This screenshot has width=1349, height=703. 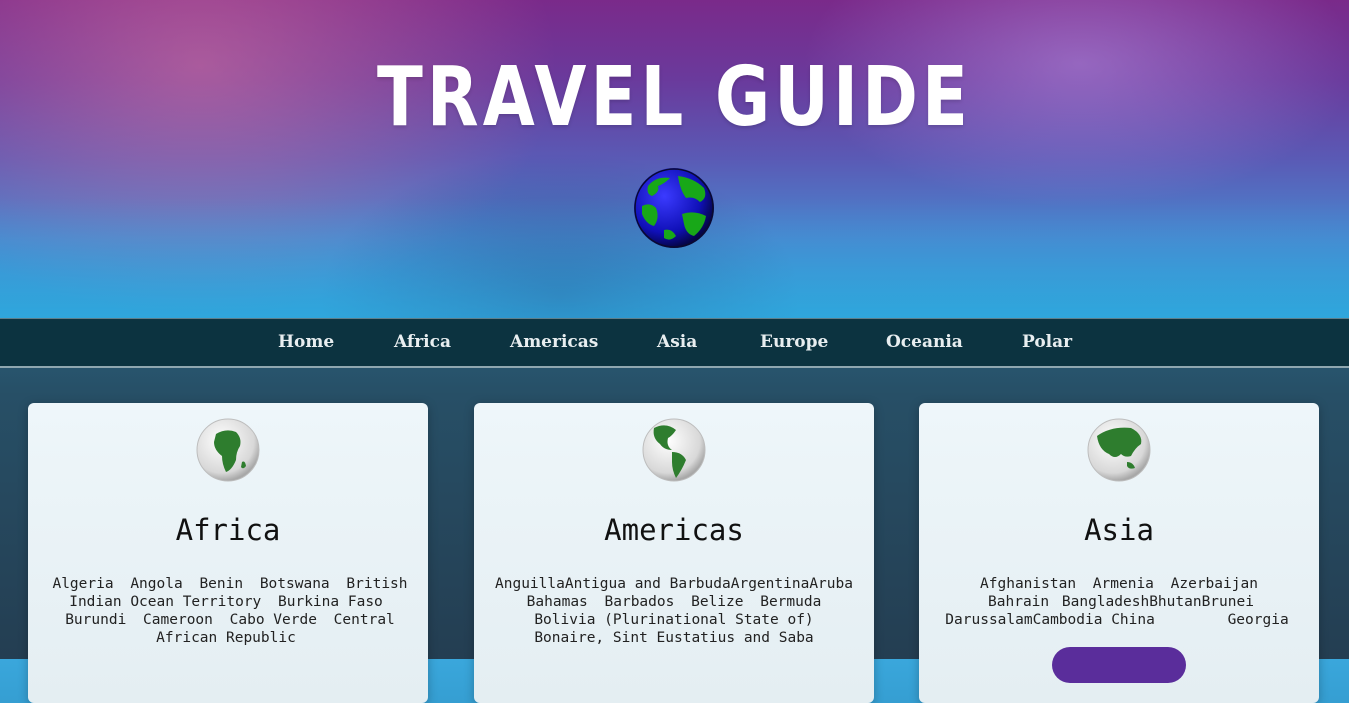 I want to click on site-title: TRAVEL GUIDE, so click(x=674, y=97).